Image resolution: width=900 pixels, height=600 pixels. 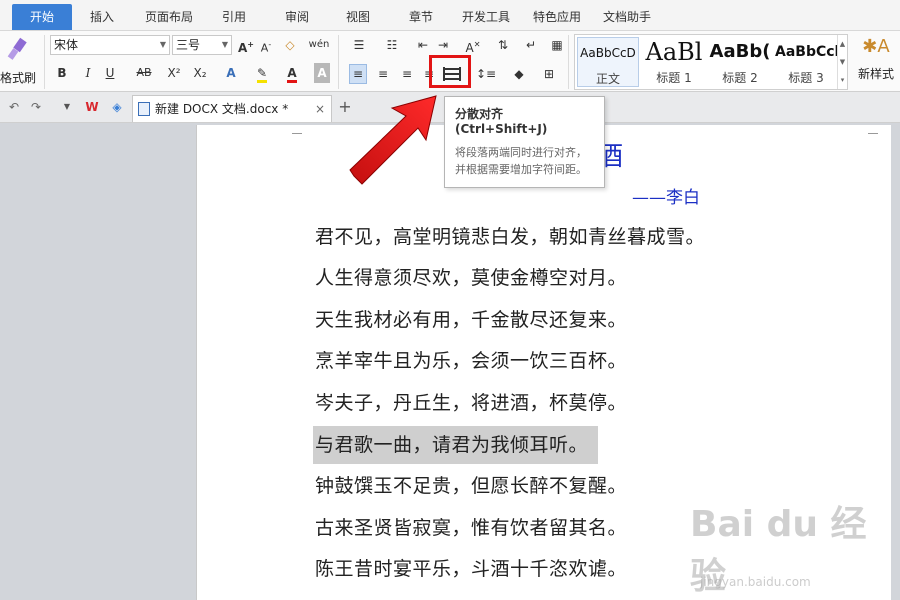 I want to click on style-sample: AaBl, so click(x=674, y=52).